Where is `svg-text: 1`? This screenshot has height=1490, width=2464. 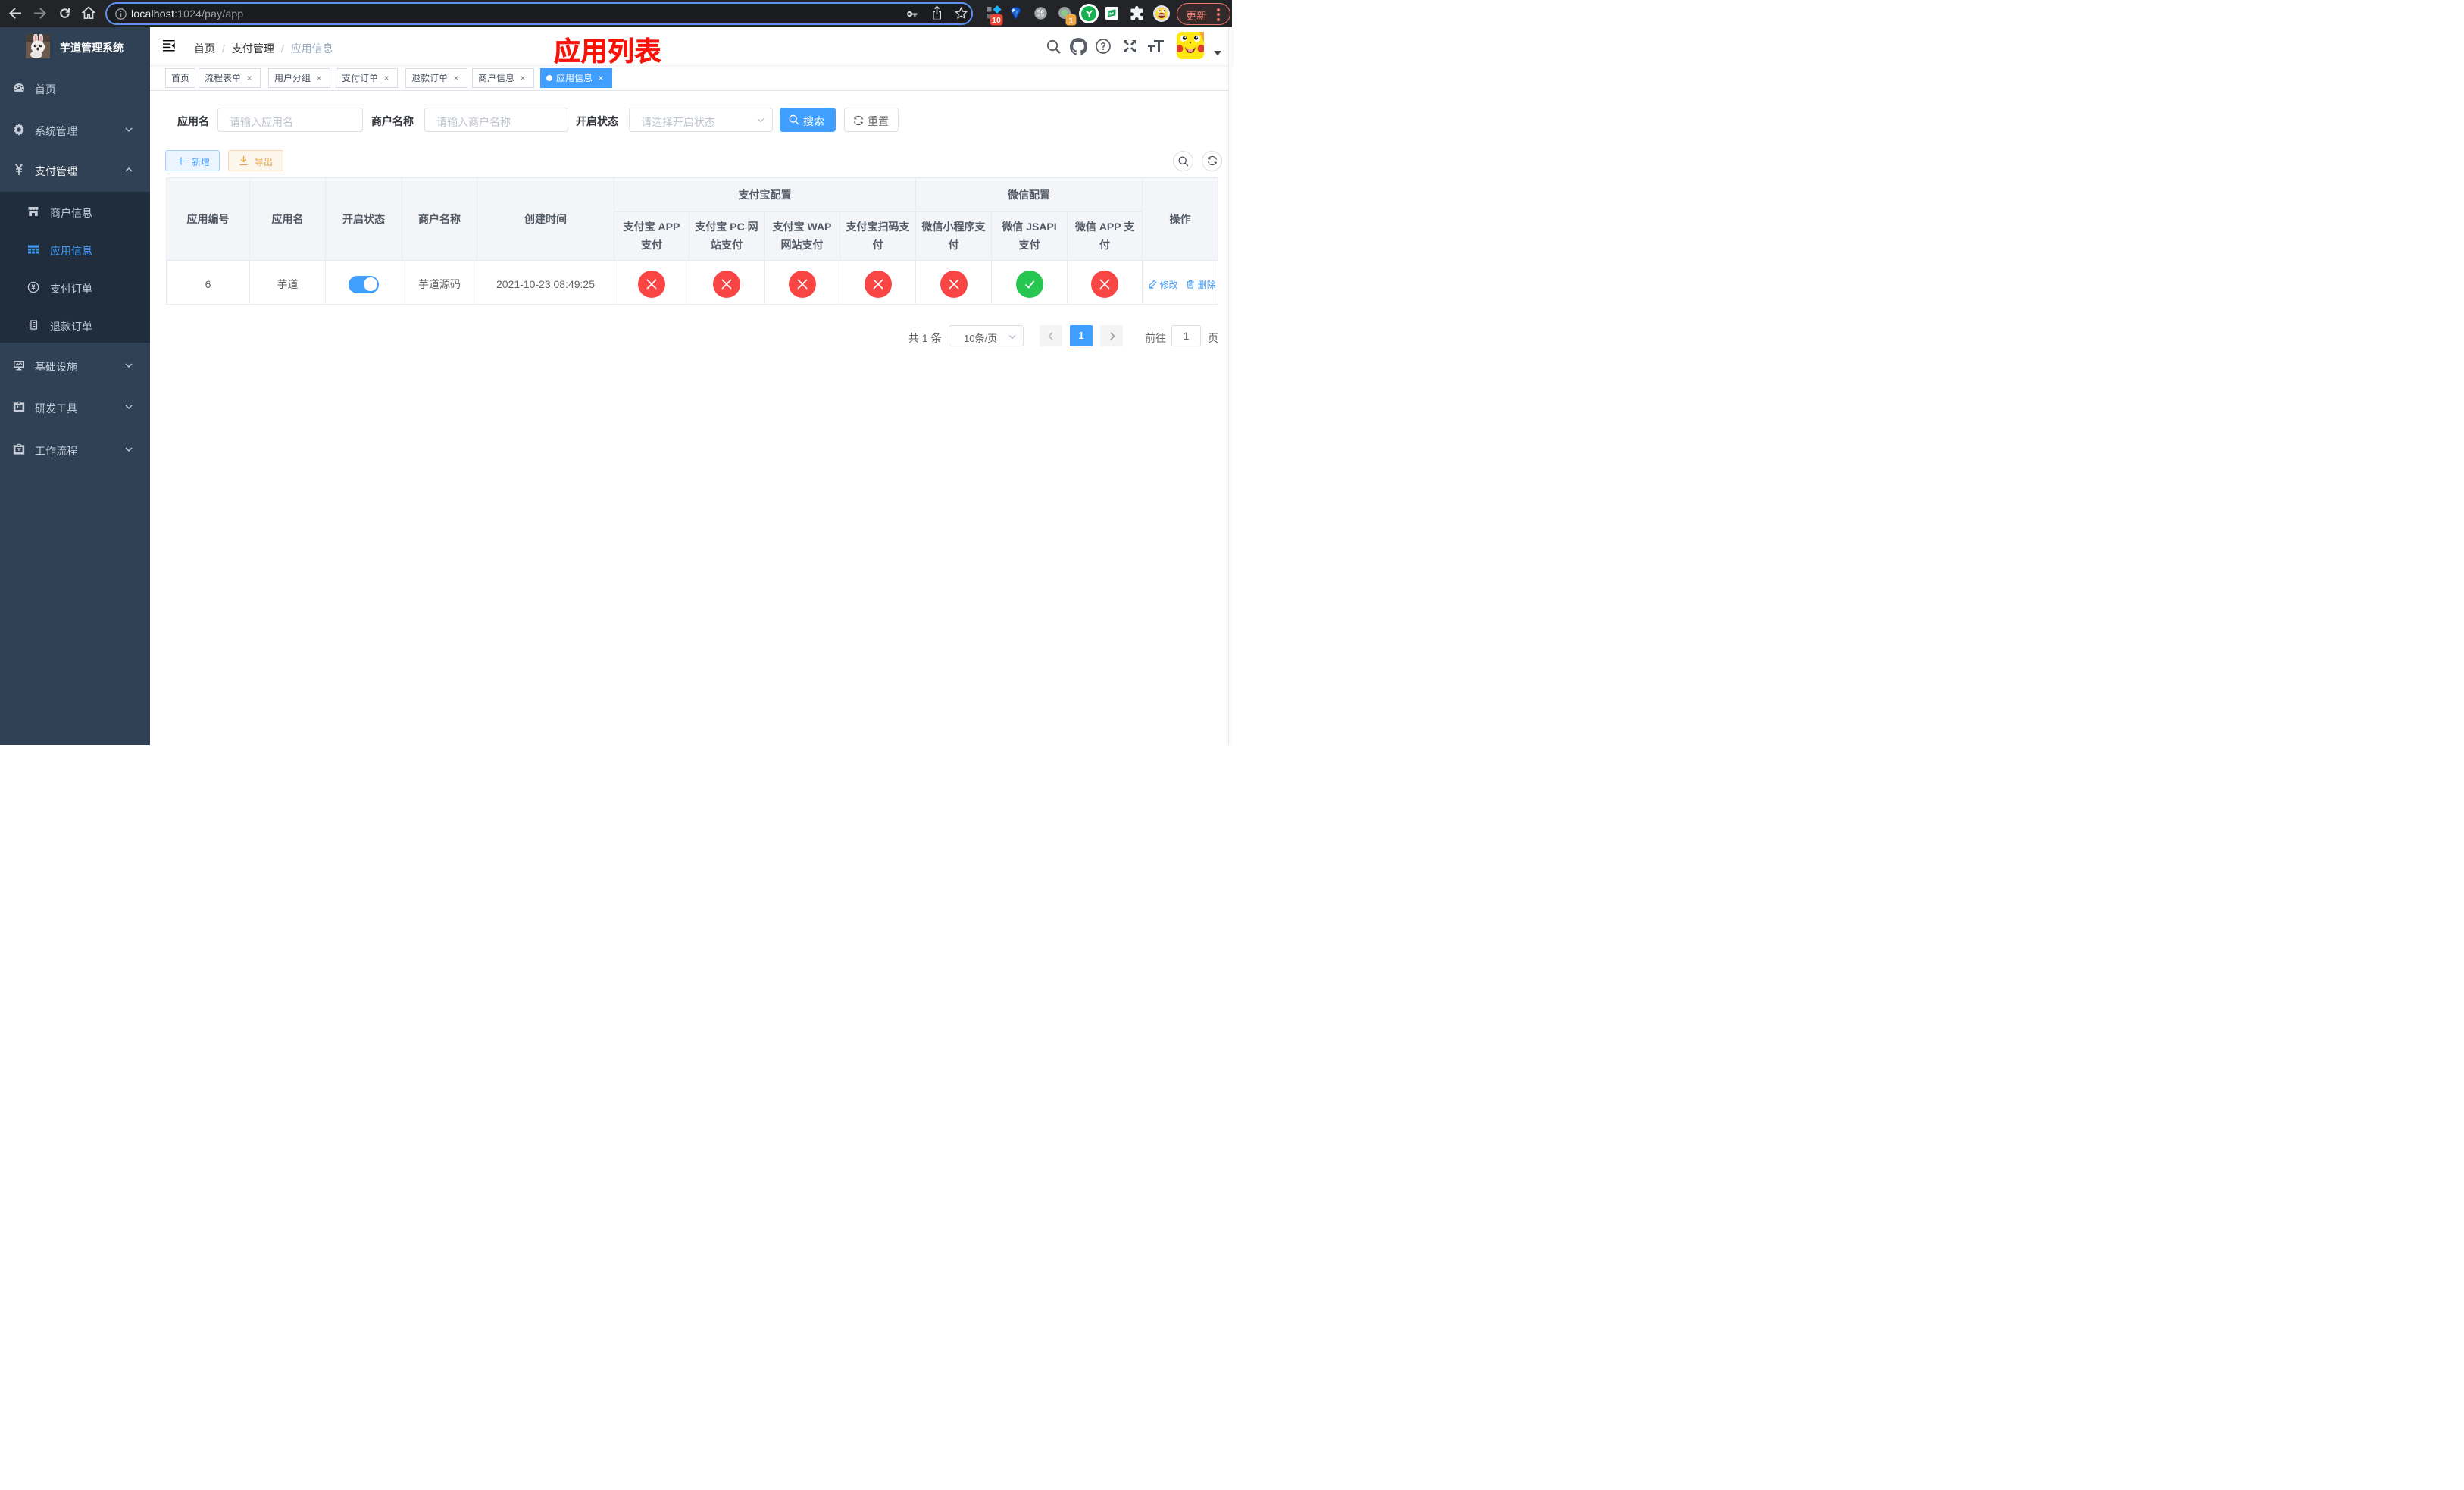
svg-text: 1 is located at coordinates (1071, 22).